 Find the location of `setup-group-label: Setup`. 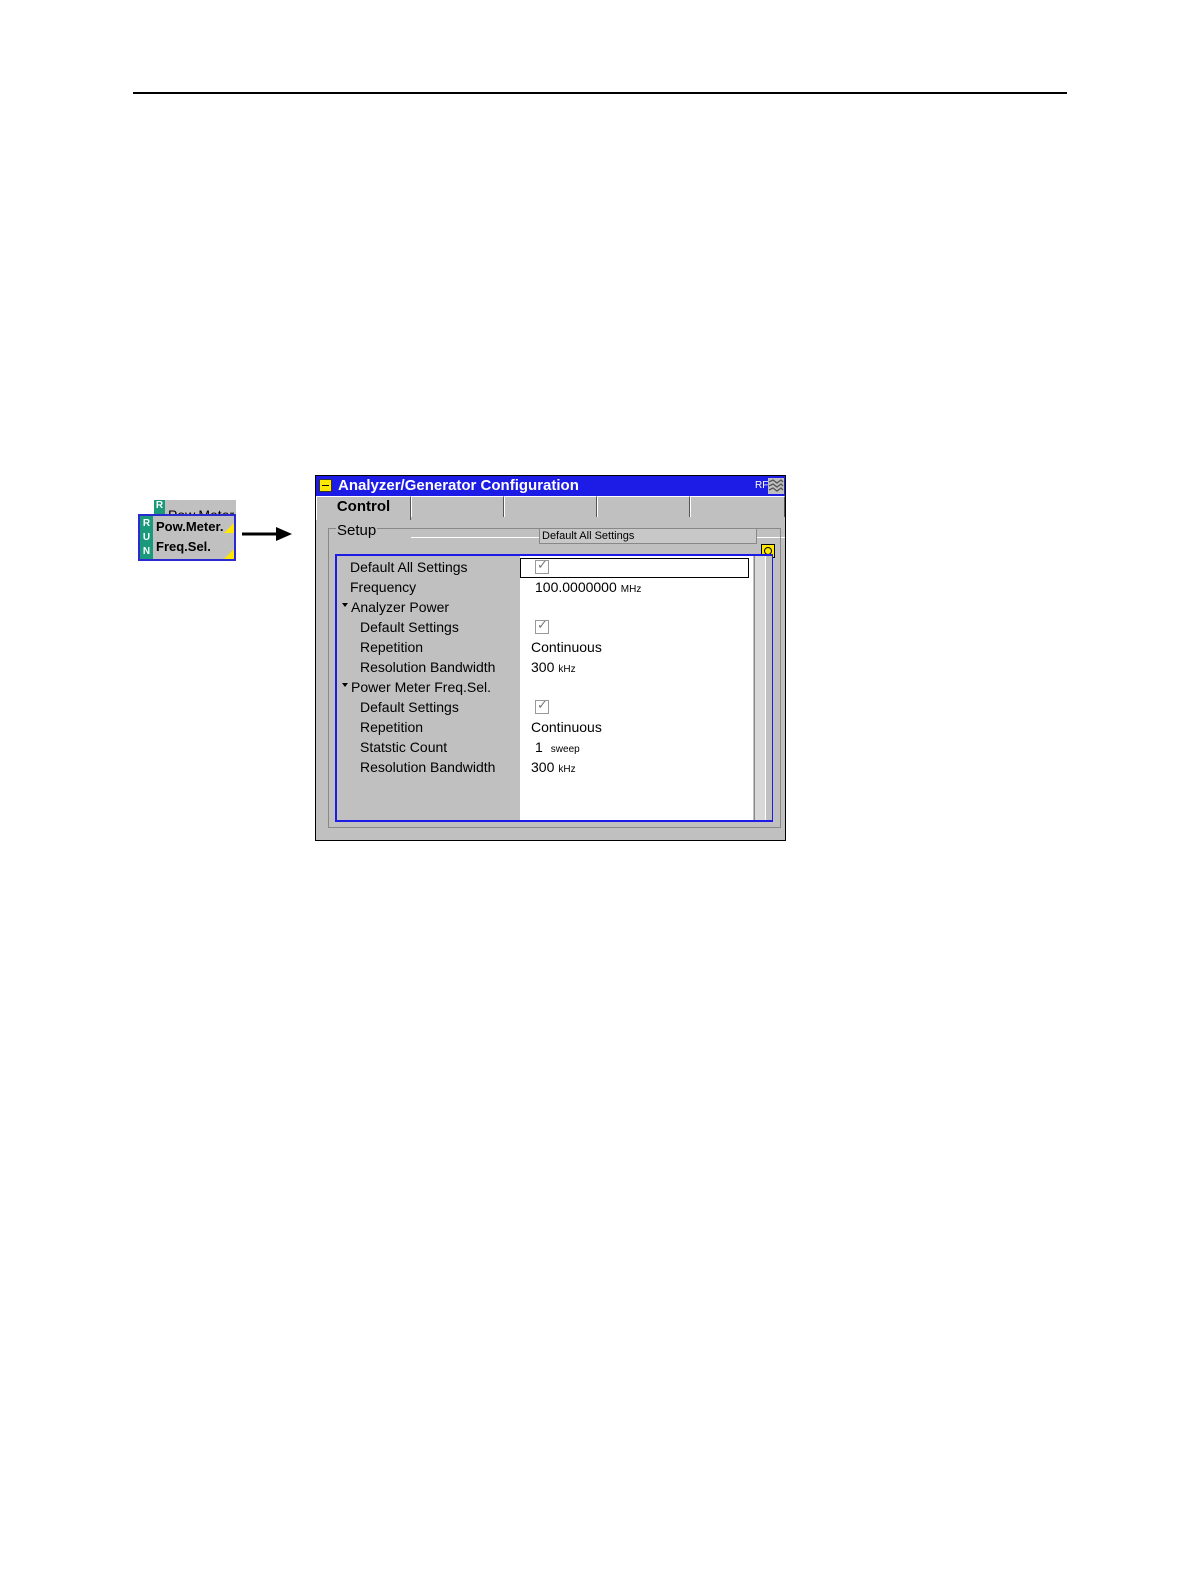

setup-group-label: Setup is located at coordinates (357, 530).